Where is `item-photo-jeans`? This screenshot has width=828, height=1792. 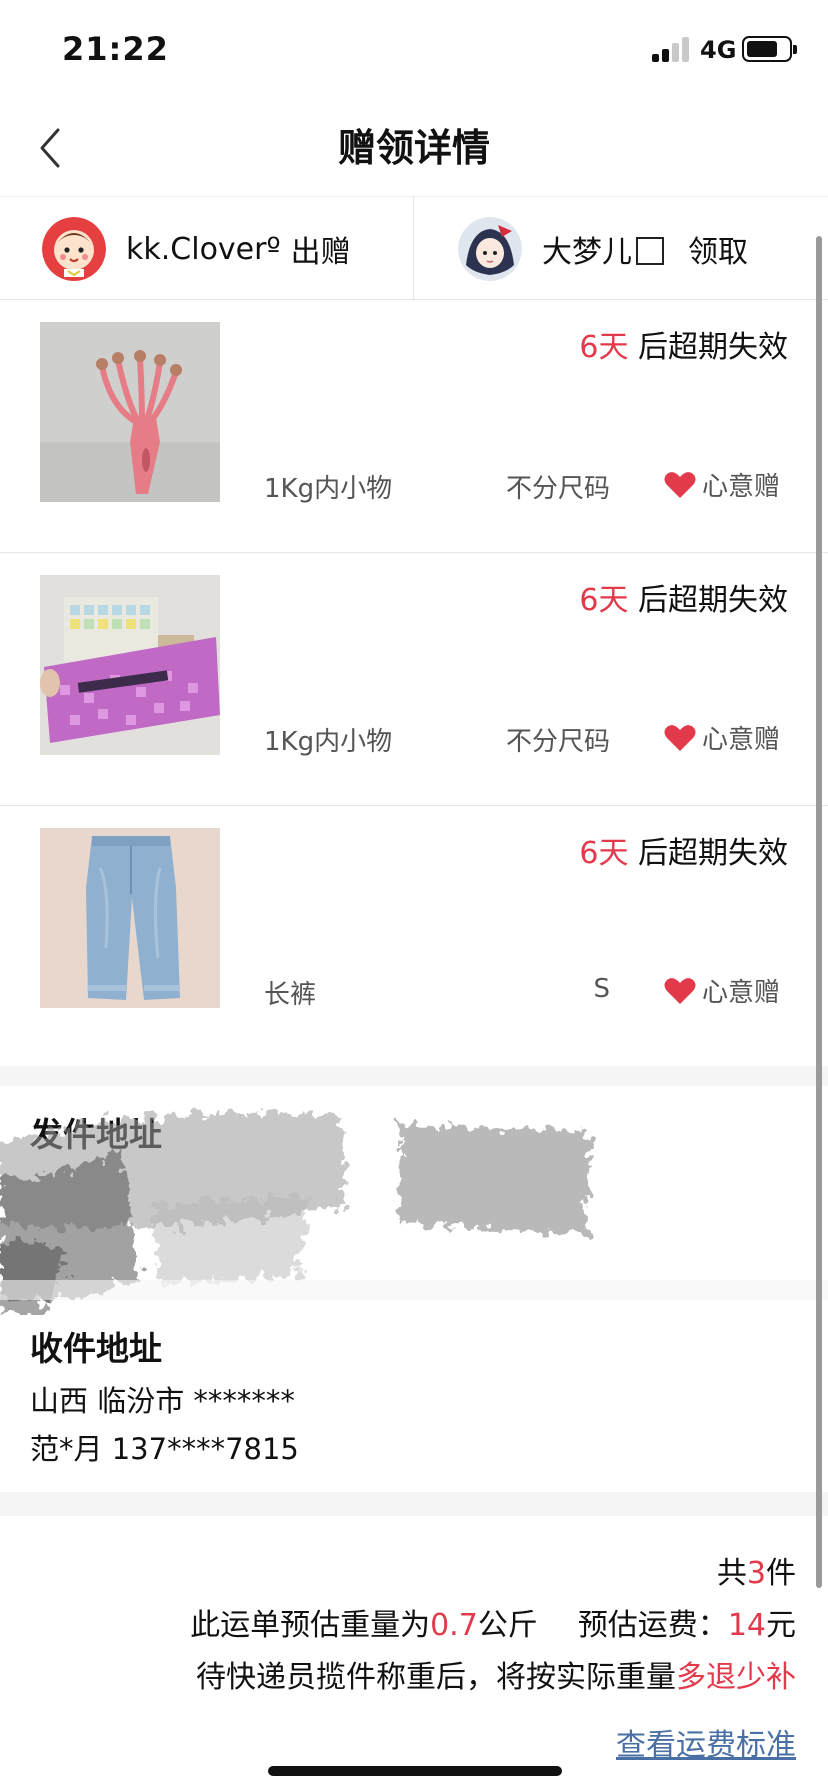 item-photo-jeans is located at coordinates (130, 918).